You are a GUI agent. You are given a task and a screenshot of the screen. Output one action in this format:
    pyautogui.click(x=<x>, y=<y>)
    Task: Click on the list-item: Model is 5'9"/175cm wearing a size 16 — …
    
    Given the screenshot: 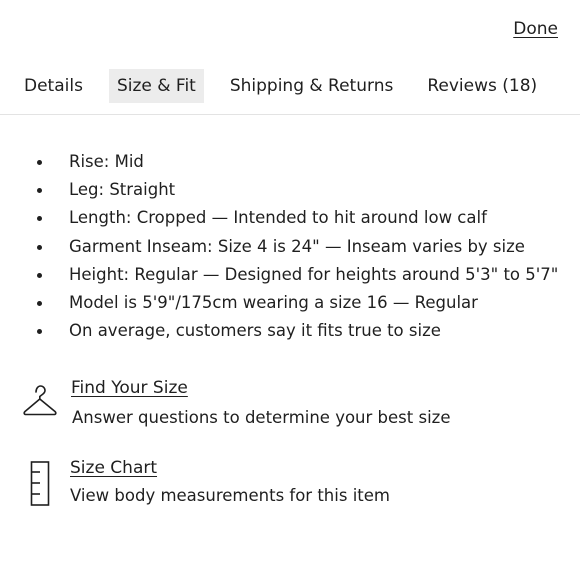 What is the action you would take?
    pyautogui.click(x=279, y=303)
    